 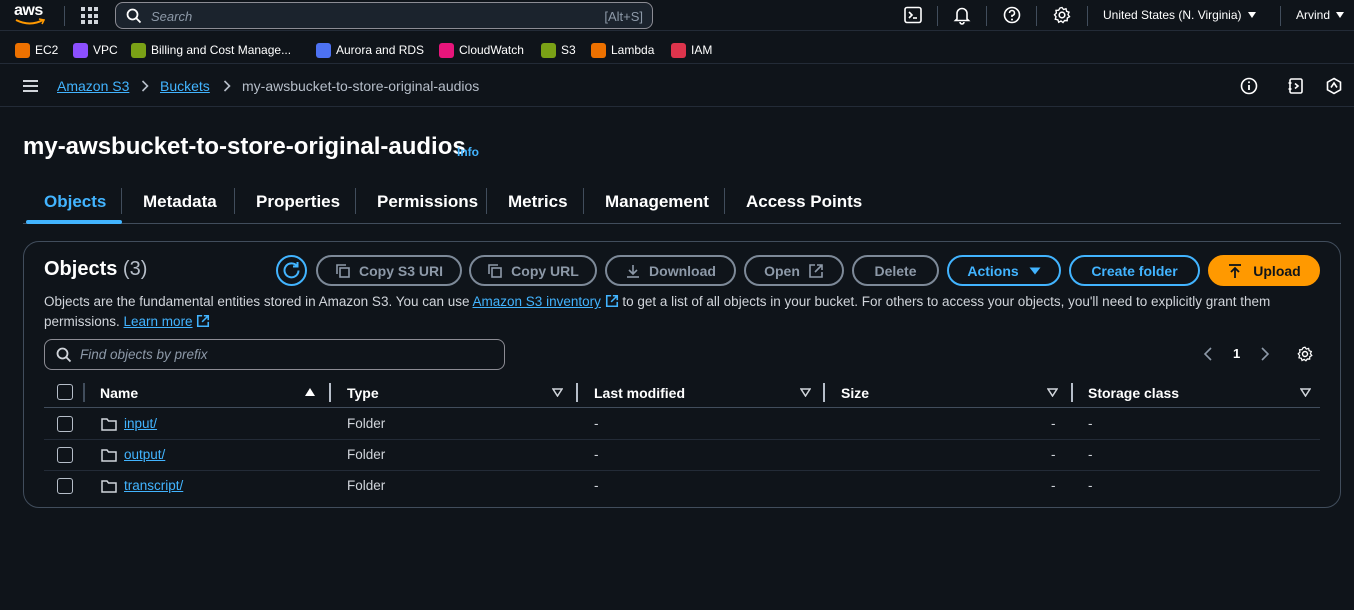 I want to click on tab-access-points: Access Points, so click(x=804, y=202).